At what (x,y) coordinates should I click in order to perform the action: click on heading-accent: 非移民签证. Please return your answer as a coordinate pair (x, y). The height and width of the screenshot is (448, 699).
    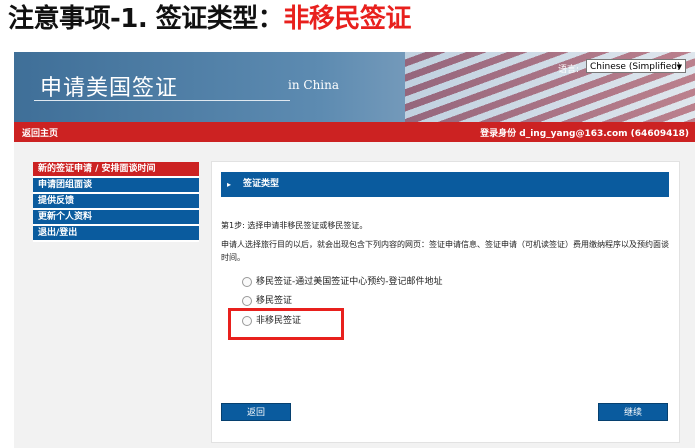
    Looking at the image, I should click on (347, 19).